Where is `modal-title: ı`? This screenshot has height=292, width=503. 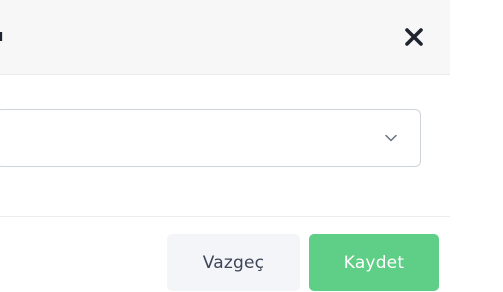 modal-title: ı is located at coordinates (2, 35).